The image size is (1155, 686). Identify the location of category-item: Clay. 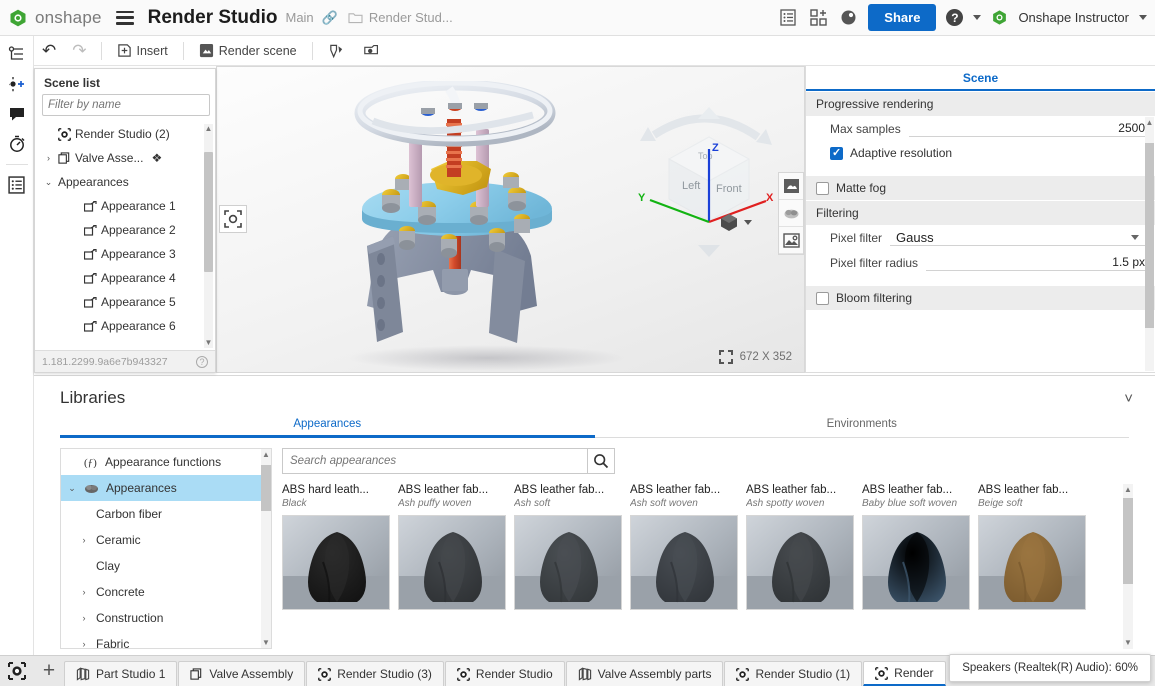
(166, 566).